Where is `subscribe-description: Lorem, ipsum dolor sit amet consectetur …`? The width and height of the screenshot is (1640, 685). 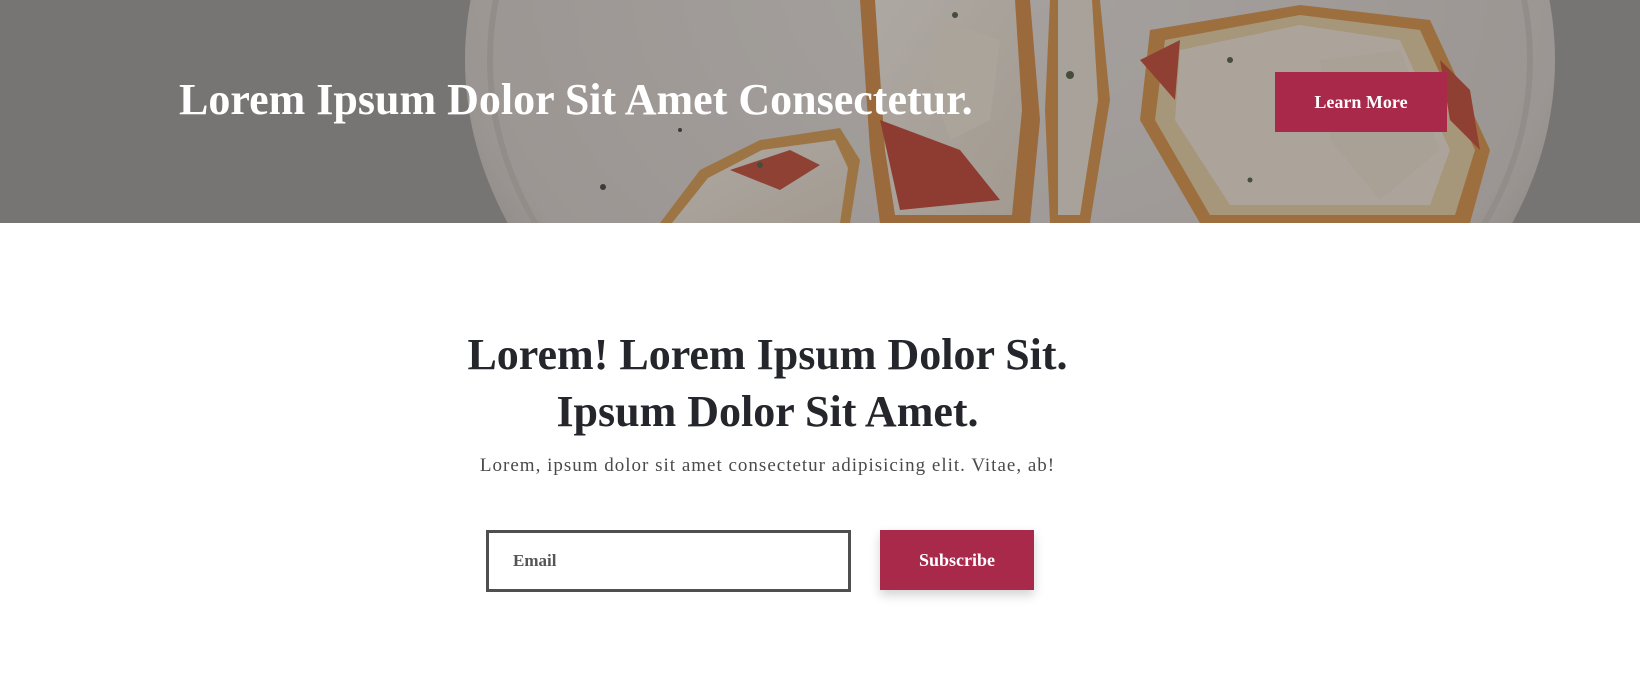 subscribe-description: Lorem, ipsum dolor sit amet consectetur … is located at coordinates (767, 465).